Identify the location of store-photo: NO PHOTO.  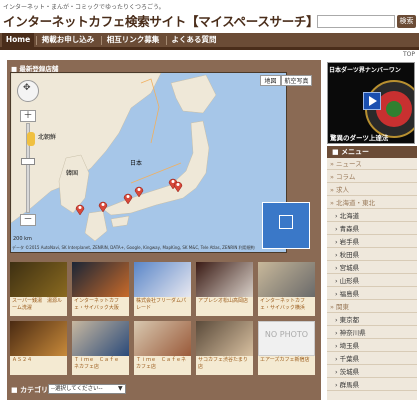
(286, 338).